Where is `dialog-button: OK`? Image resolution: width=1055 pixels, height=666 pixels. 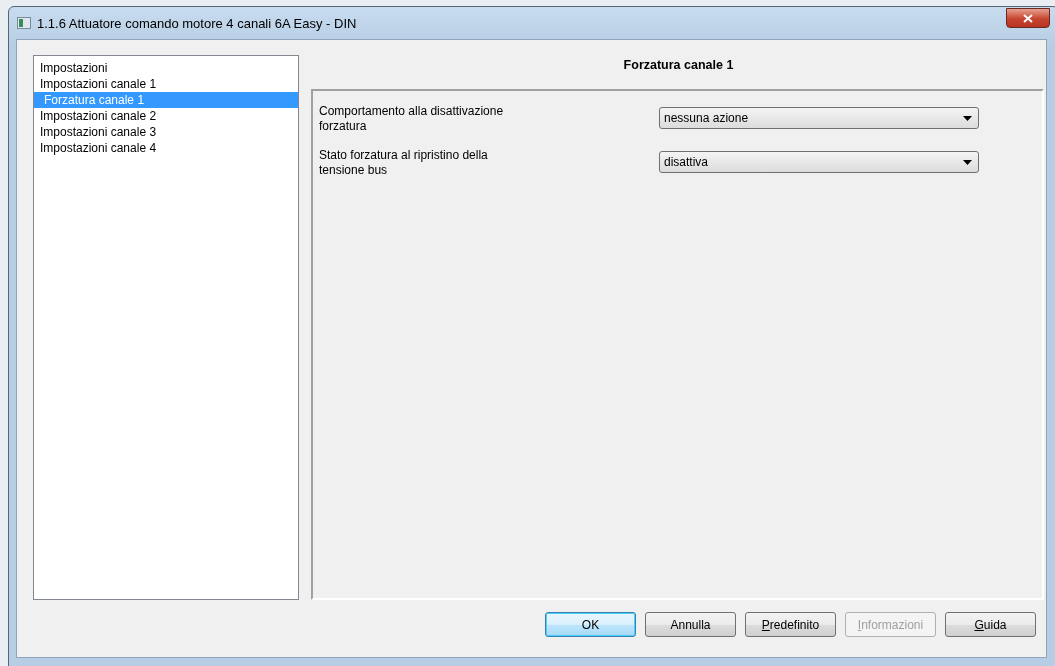
dialog-button: OK is located at coordinates (590, 624).